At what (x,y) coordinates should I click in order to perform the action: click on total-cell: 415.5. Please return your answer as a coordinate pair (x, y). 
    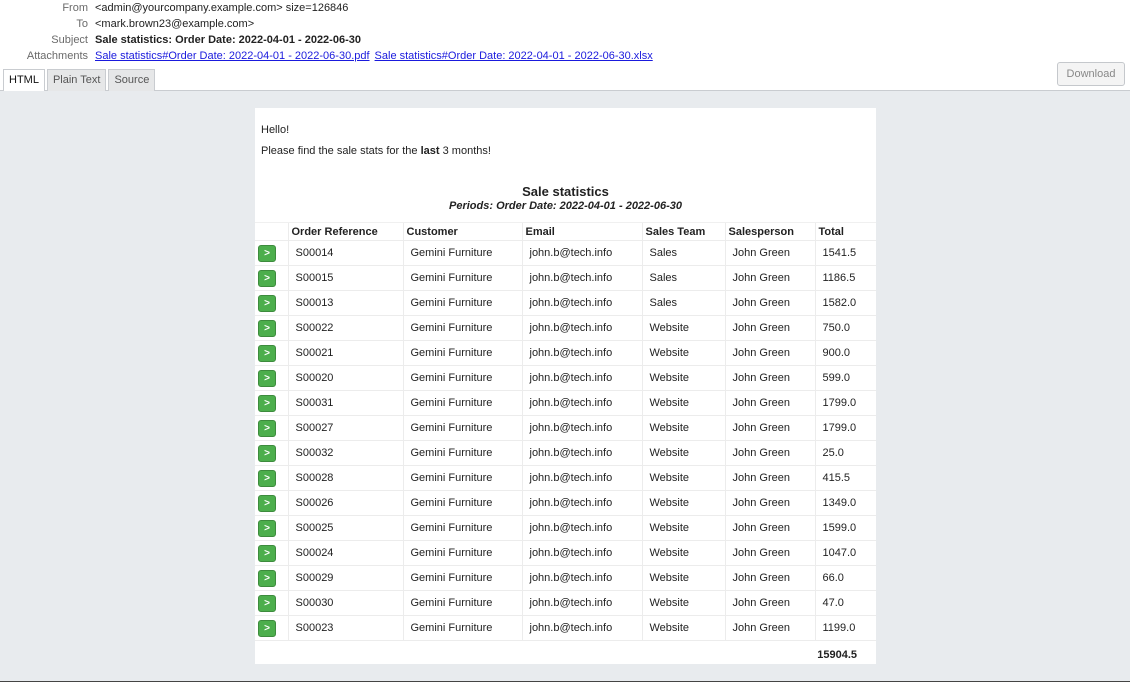
    Looking at the image, I should click on (845, 478).